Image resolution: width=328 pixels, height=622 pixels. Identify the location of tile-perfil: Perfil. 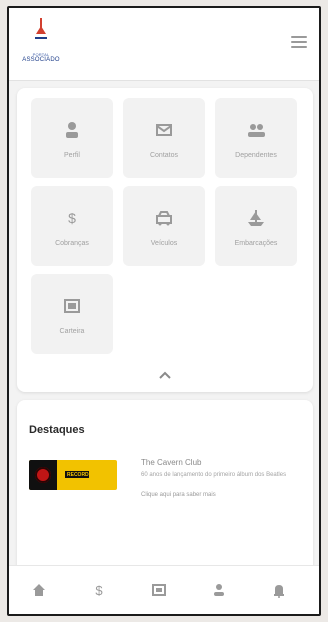
(72, 138).